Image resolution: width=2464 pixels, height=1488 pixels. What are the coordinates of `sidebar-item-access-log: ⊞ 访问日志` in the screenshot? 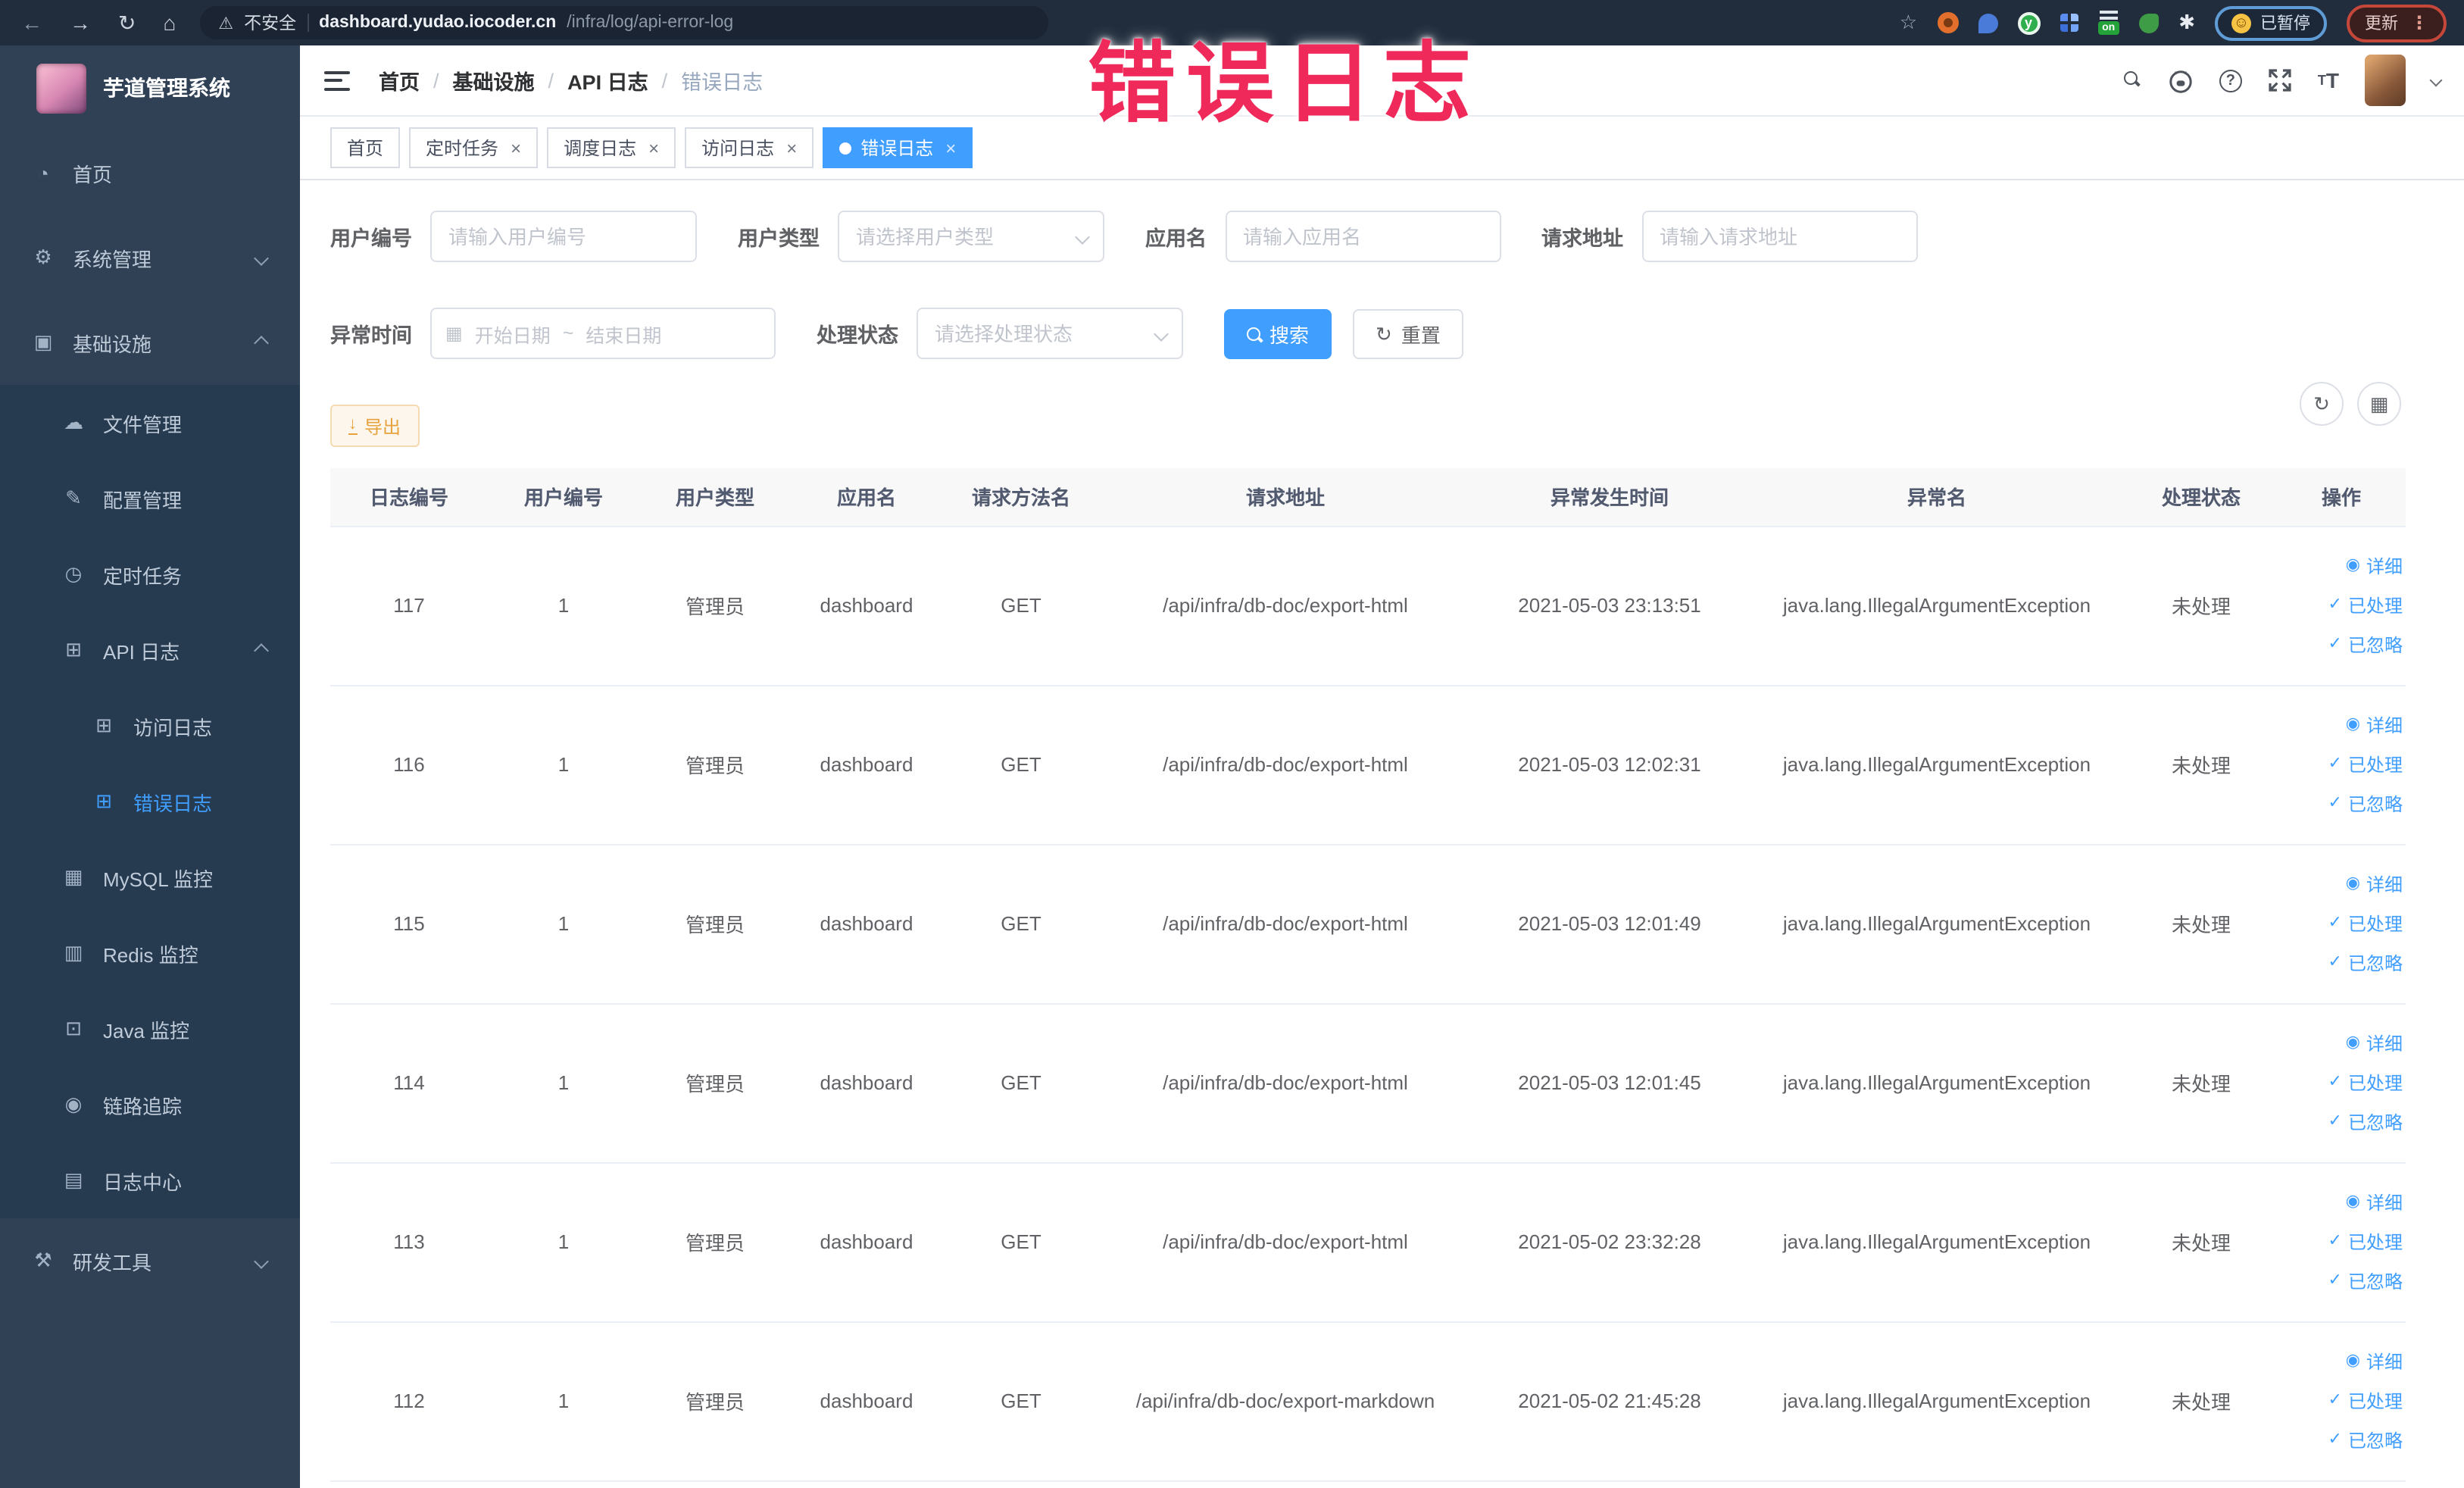 It's located at (150, 726).